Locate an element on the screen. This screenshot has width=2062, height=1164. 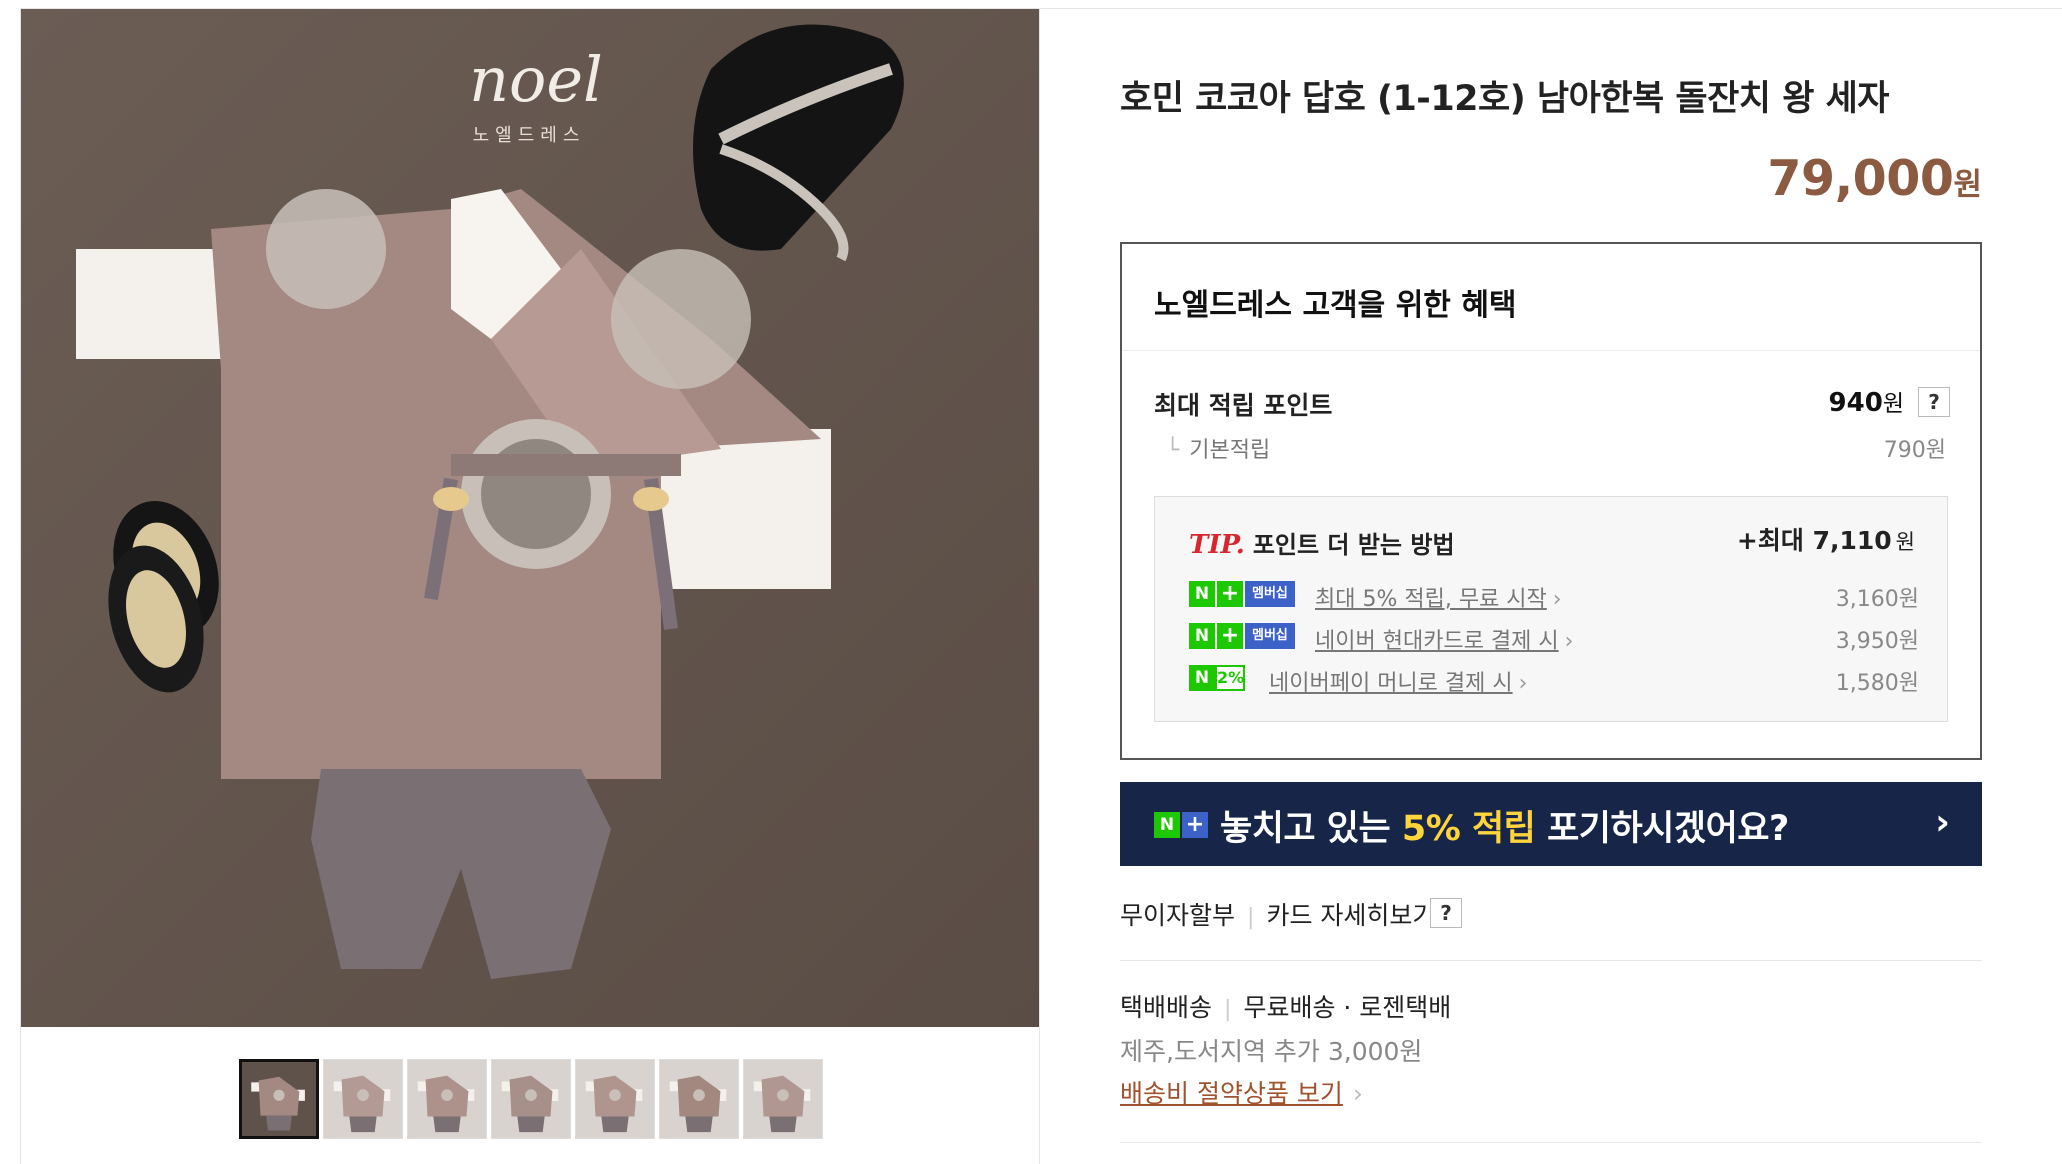
tip-row-hyundai-card: N + 멤버십 네이버 현대카드로 결제 시 › 3,950원 is located at coordinates (1554, 639).